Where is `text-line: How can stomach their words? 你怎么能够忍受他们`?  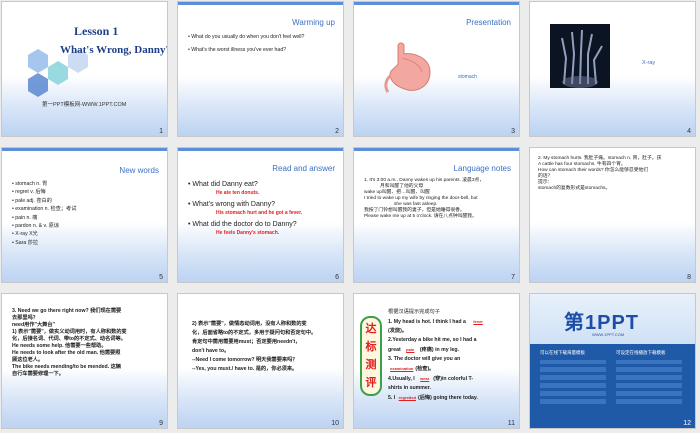 text-line: How can stomach their words? 你怎么能够忍受他们 is located at coordinates (593, 170).